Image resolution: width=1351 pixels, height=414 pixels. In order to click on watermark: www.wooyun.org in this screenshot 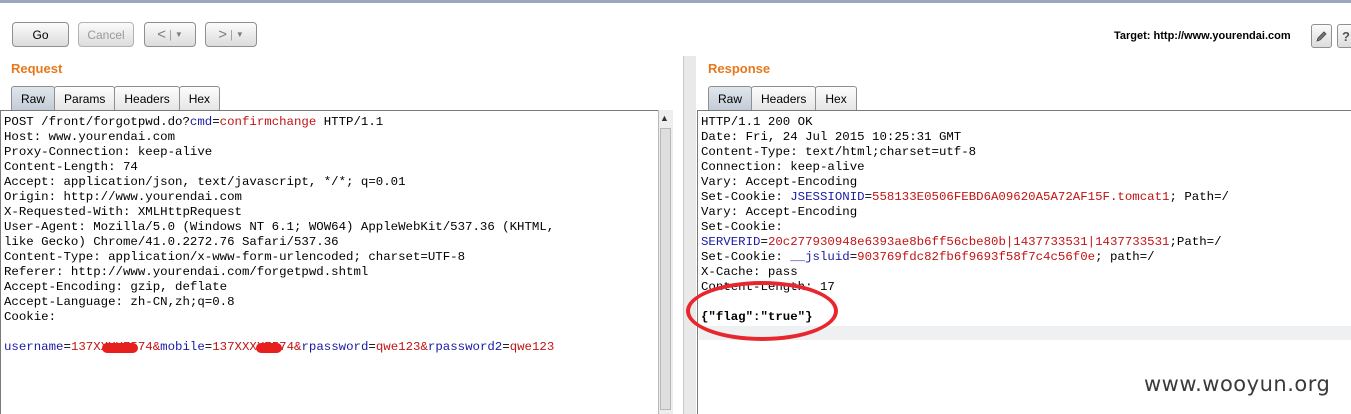, I will do `click(1237, 384)`.